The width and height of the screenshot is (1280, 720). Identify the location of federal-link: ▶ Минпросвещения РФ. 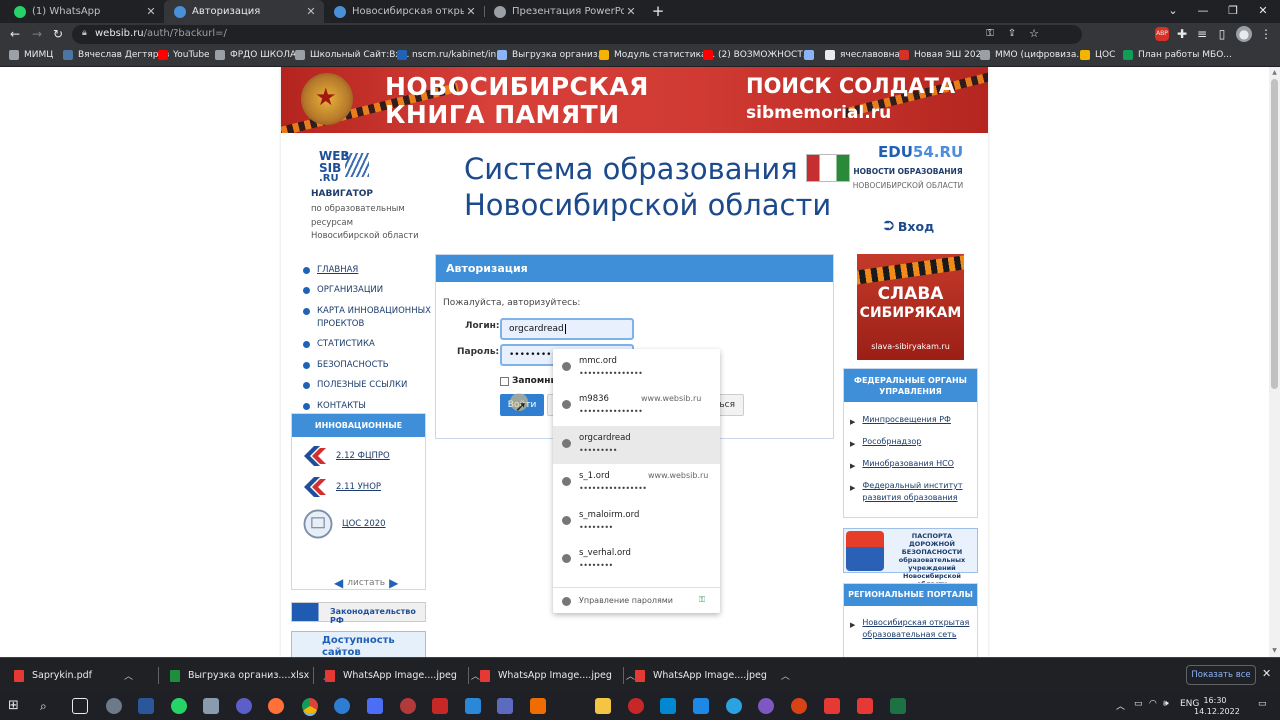
(912, 421).